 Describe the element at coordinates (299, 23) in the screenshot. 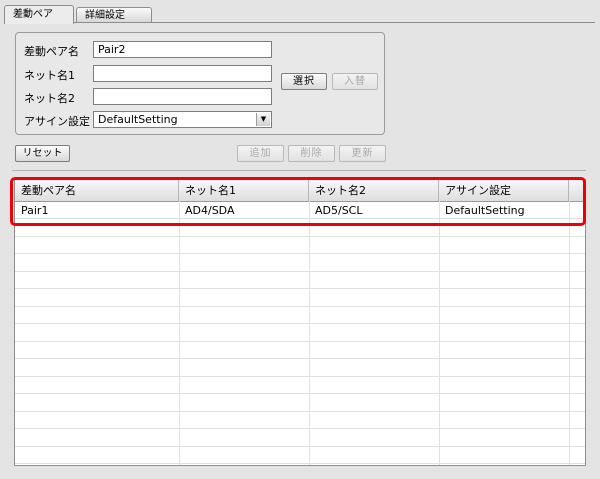

I see `tab-panel-border` at that location.